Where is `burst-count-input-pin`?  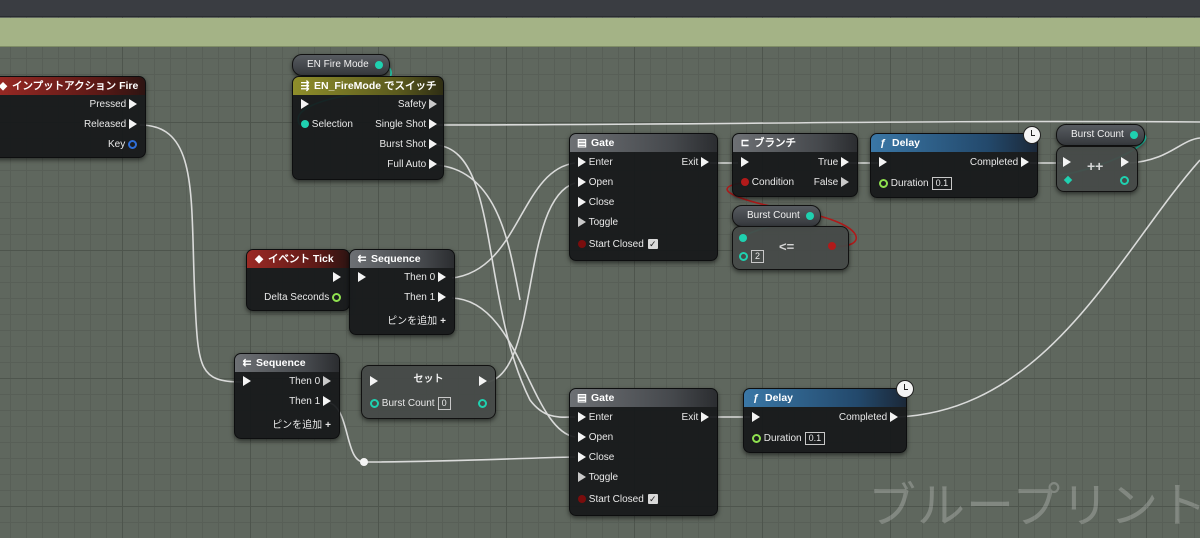
burst-count-input-pin is located at coordinates (374, 403).